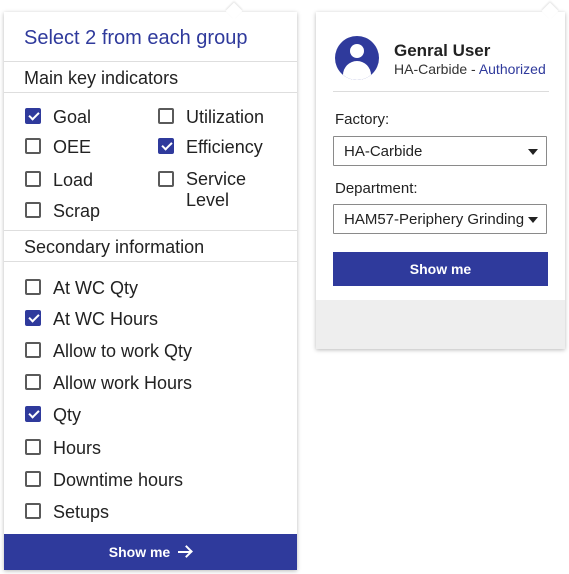 The width and height of the screenshot is (569, 574). Describe the element at coordinates (139, 552) in the screenshot. I see `show-me-label: Show me` at that location.